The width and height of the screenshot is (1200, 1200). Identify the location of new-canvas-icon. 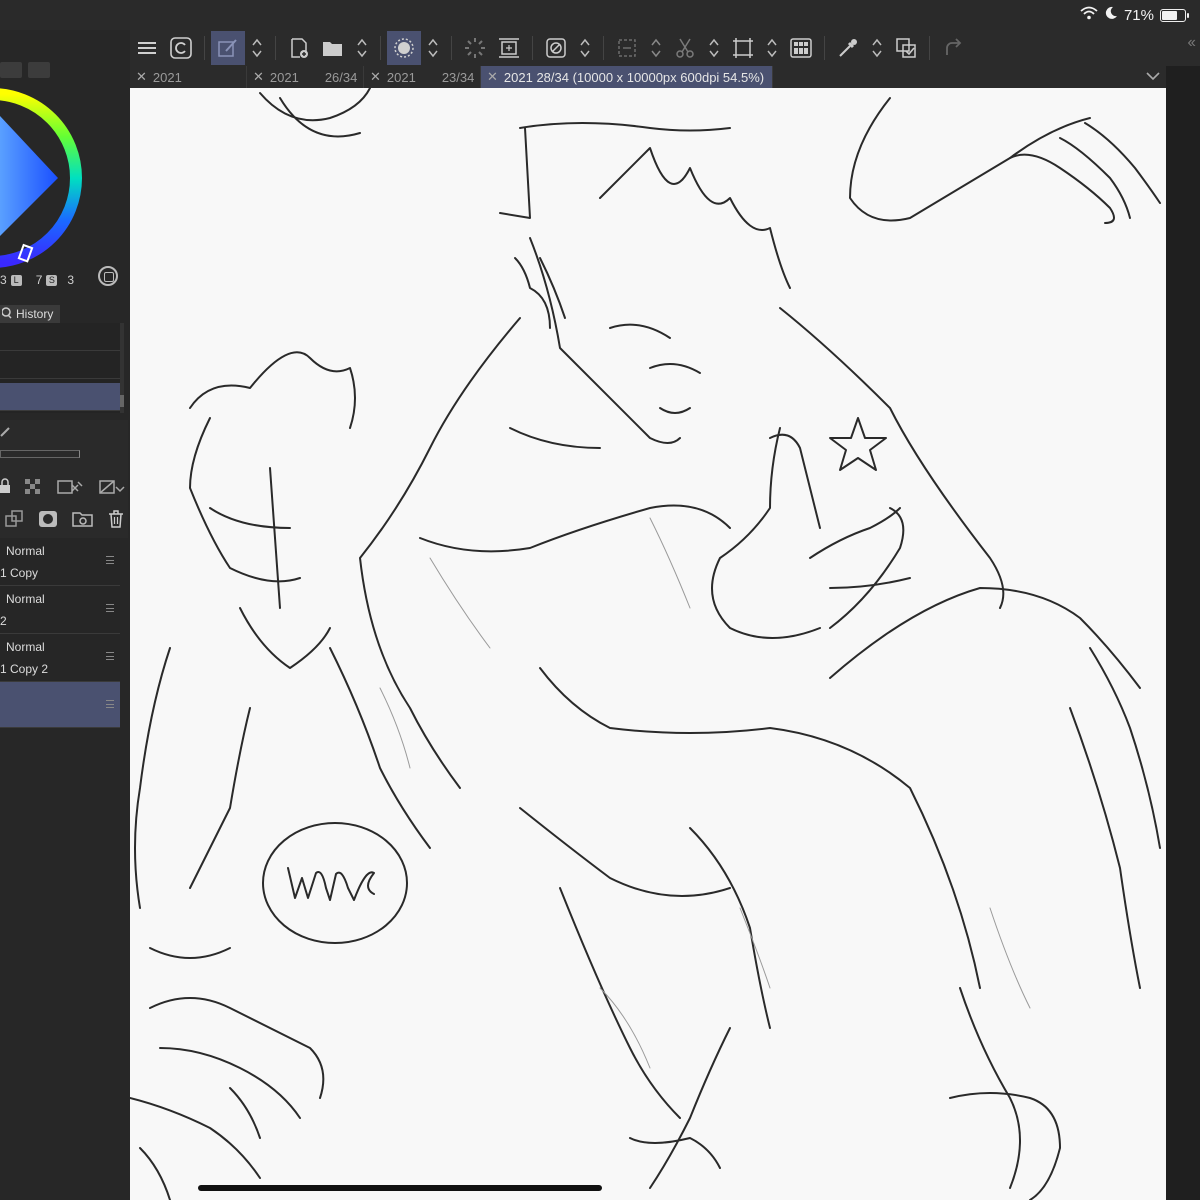
(299, 48).